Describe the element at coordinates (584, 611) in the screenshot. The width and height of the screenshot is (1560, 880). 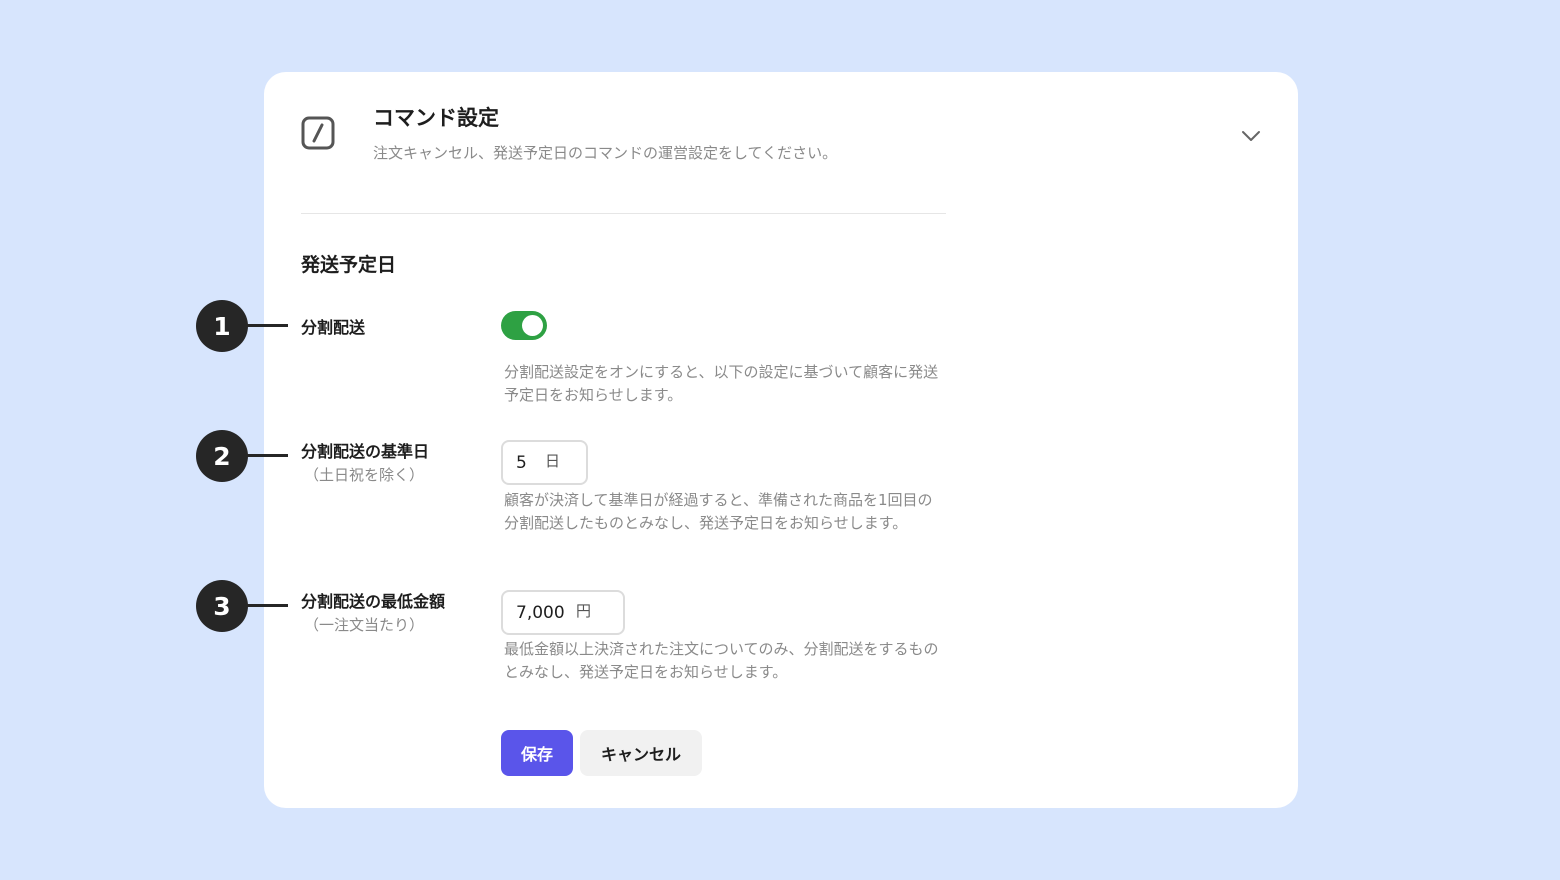
I see `min-amount-unit: 円` at that location.